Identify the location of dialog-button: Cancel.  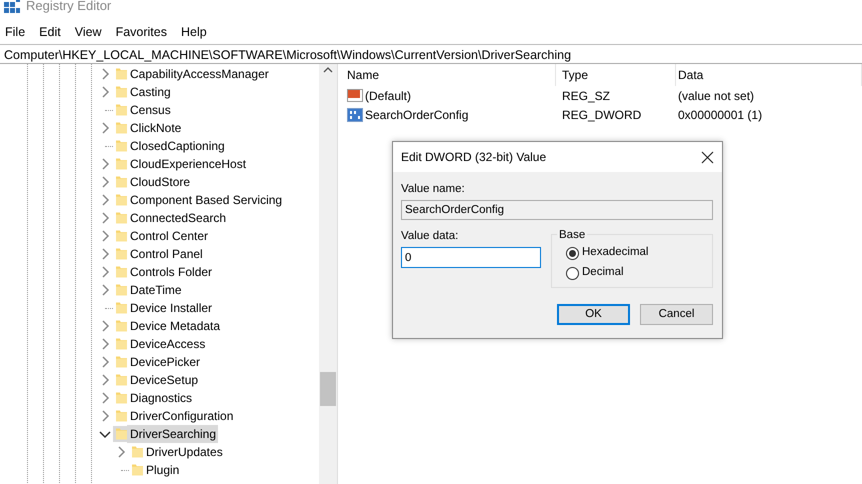
(676, 314).